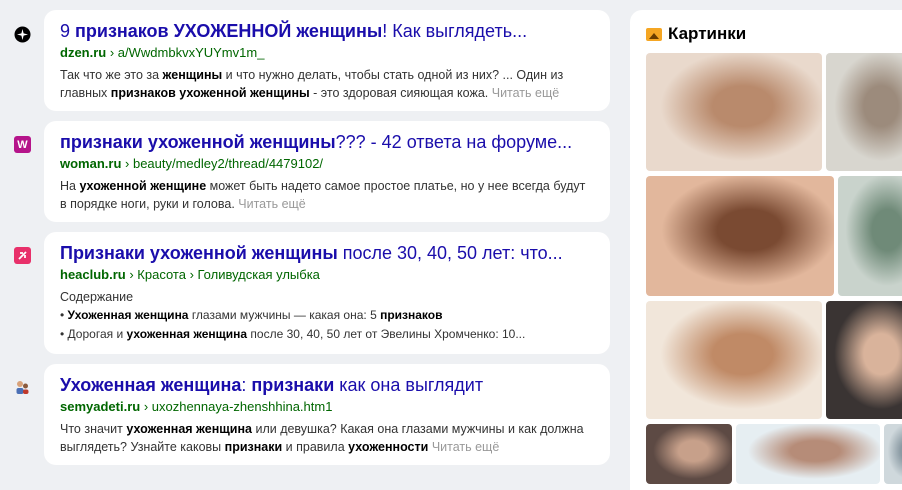 The width and height of the screenshot is (902, 490). Describe the element at coordinates (210, 93) in the screenshot. I see `text-fragment: признаков ухоженной женщины` at that location.